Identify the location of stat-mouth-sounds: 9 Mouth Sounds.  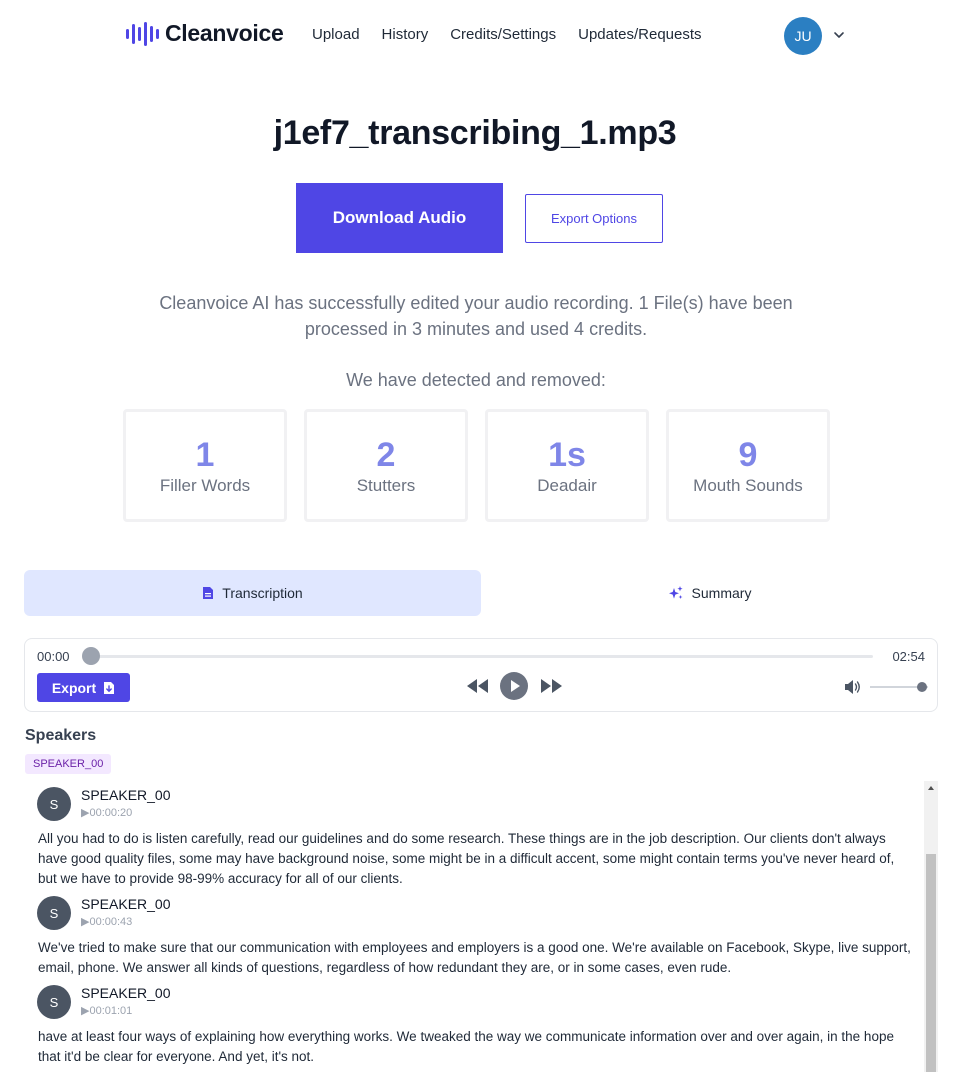
(748, 465).